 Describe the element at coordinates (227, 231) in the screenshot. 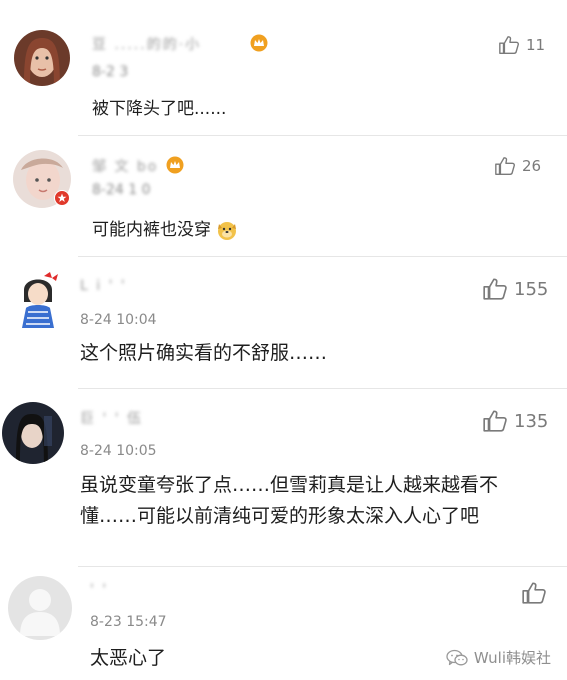

I see `dog-face-emoji-icon` at that location.